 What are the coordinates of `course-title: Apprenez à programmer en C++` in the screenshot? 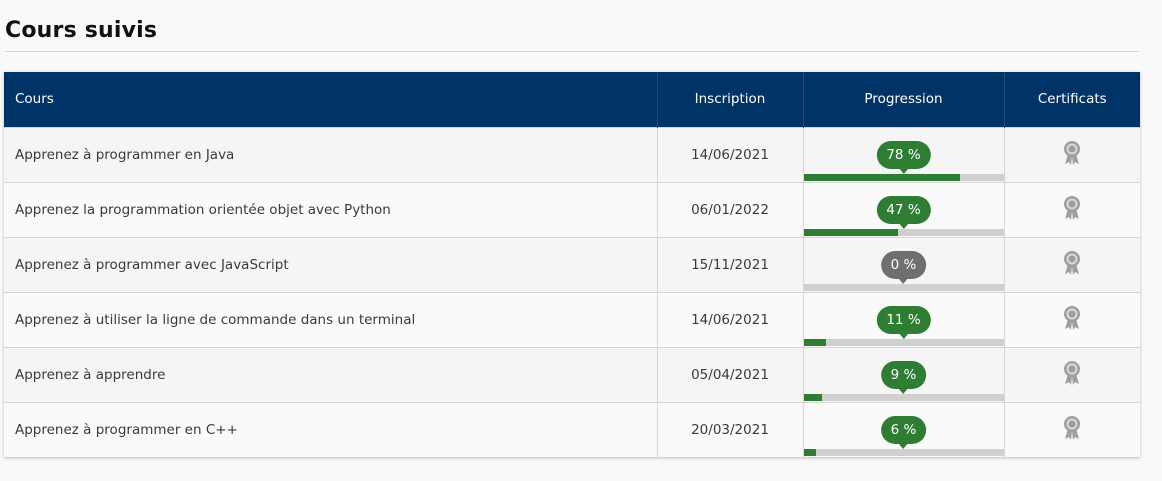 It's located at (330, 429).